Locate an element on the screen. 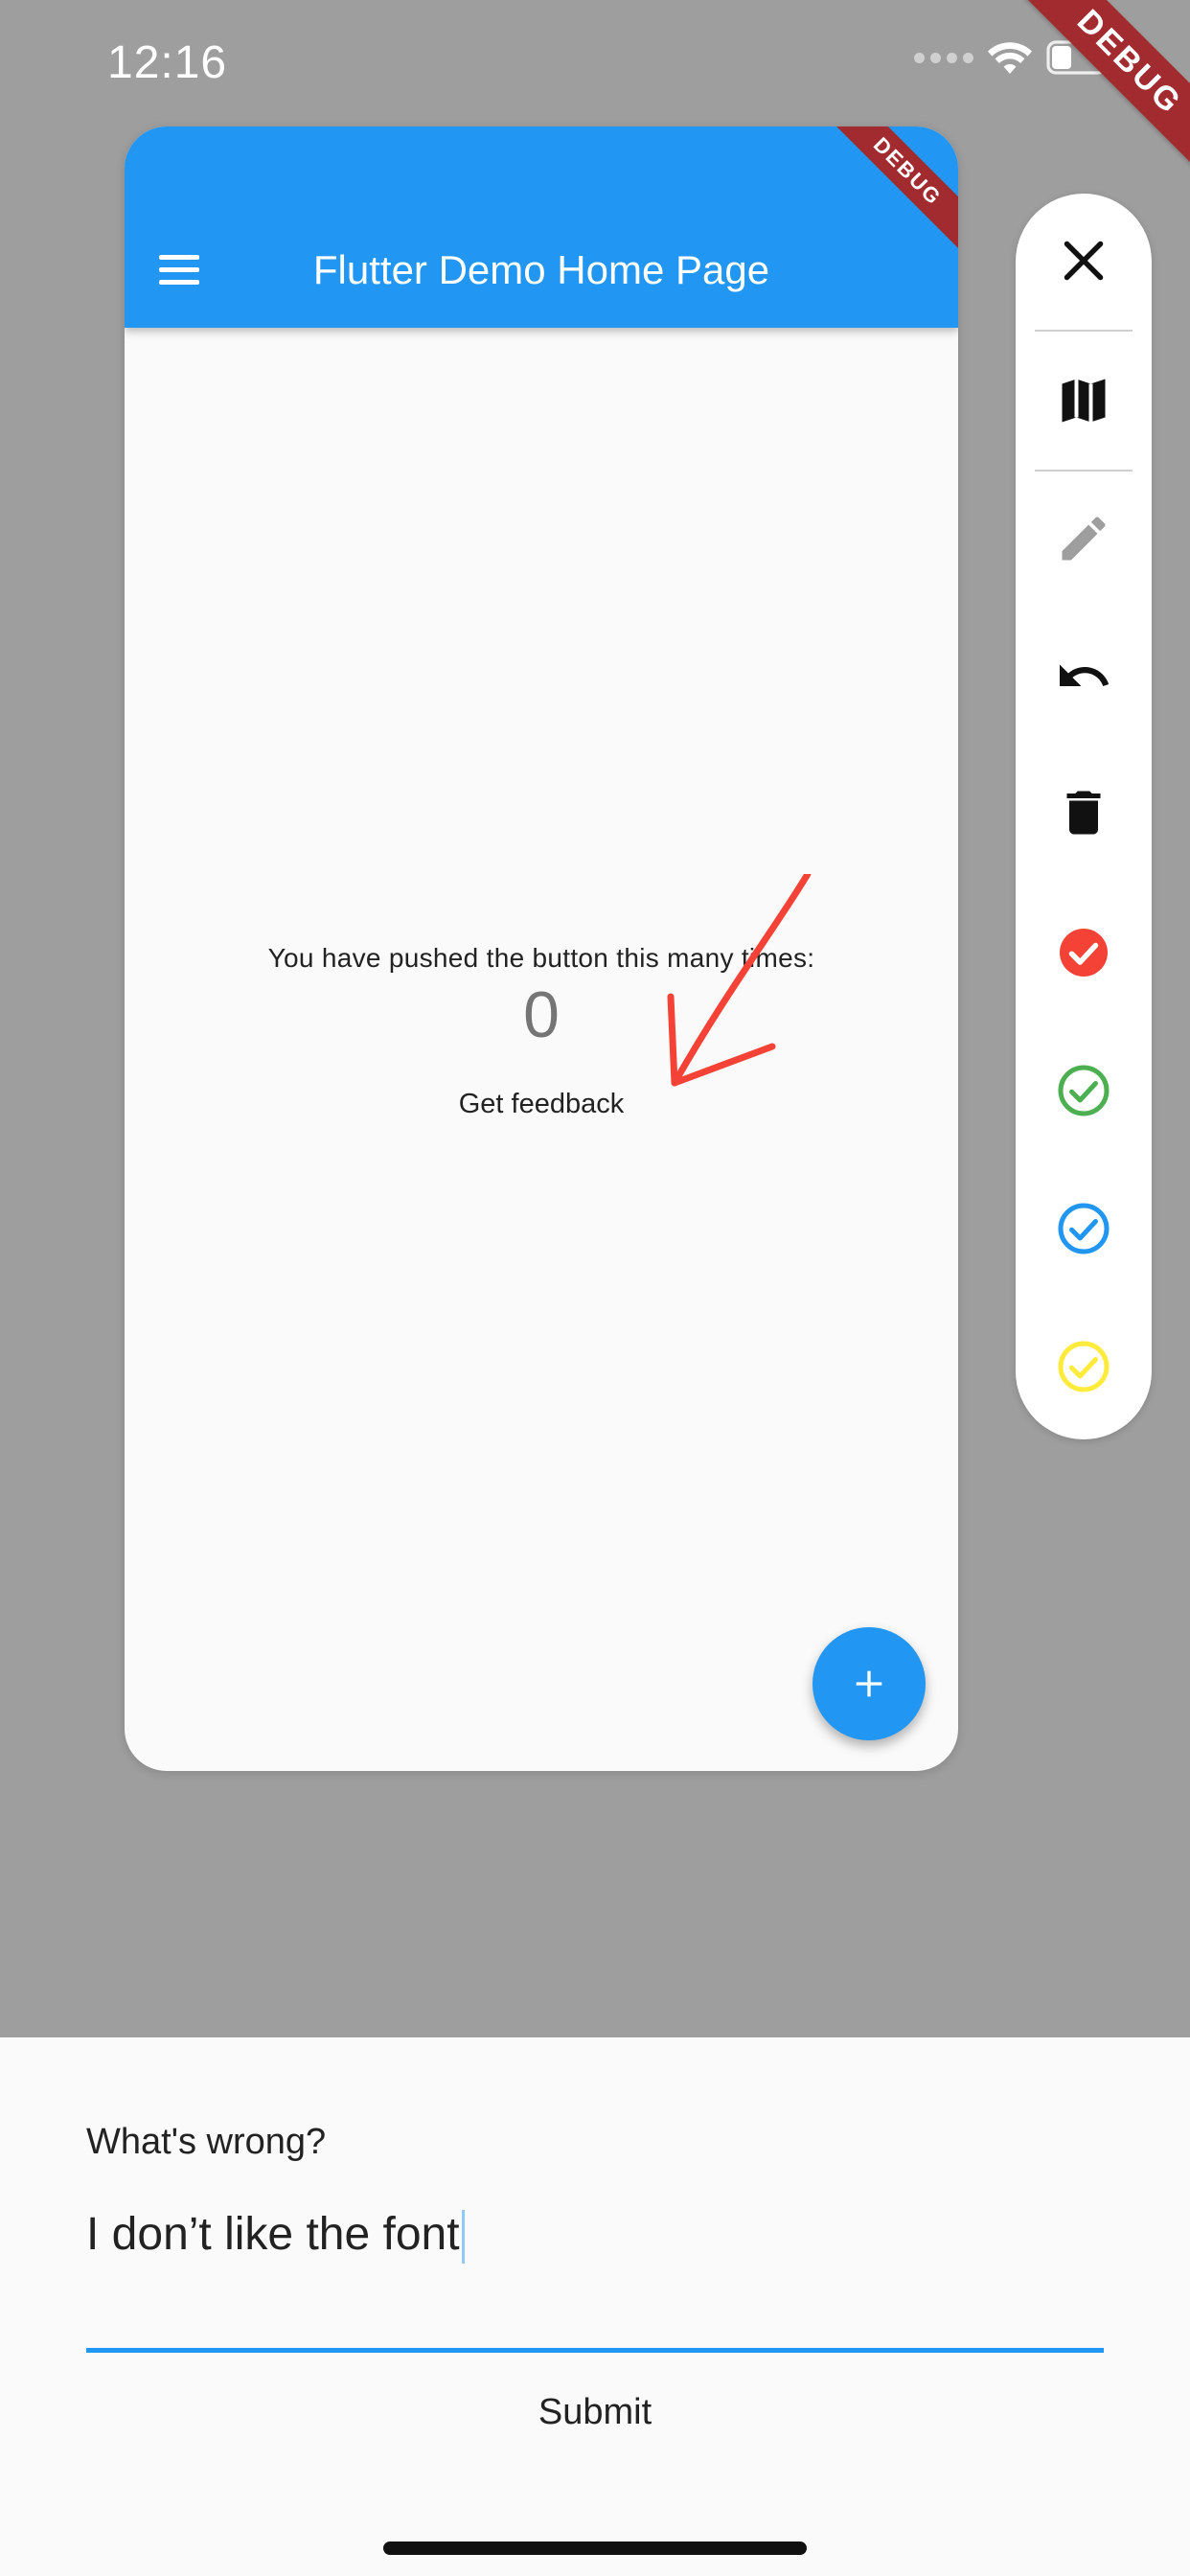  add-icon is located at coordinates (869, 1683).